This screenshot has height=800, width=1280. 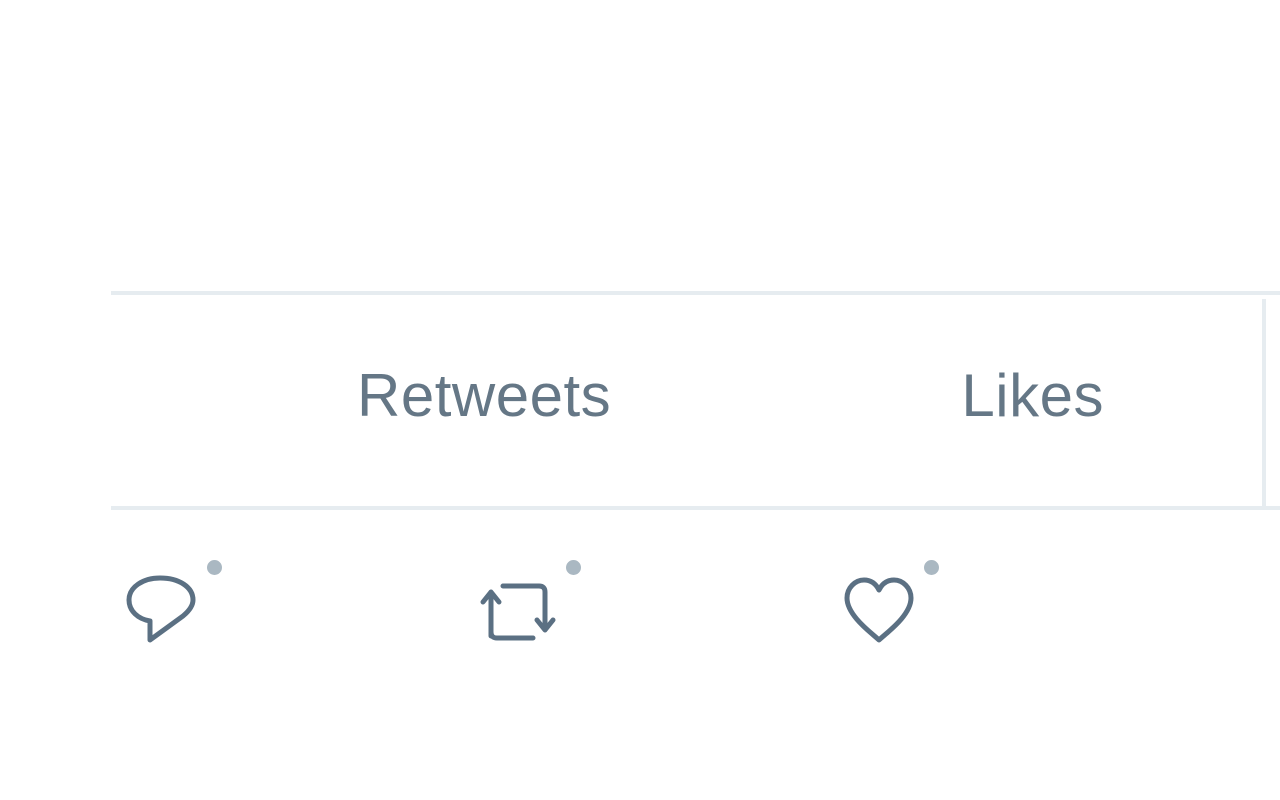 What do you see at coordinates (484, 396) in the screenshot?
I see `retweets-stat-link: Retweets` at bounding box center [484, 396].